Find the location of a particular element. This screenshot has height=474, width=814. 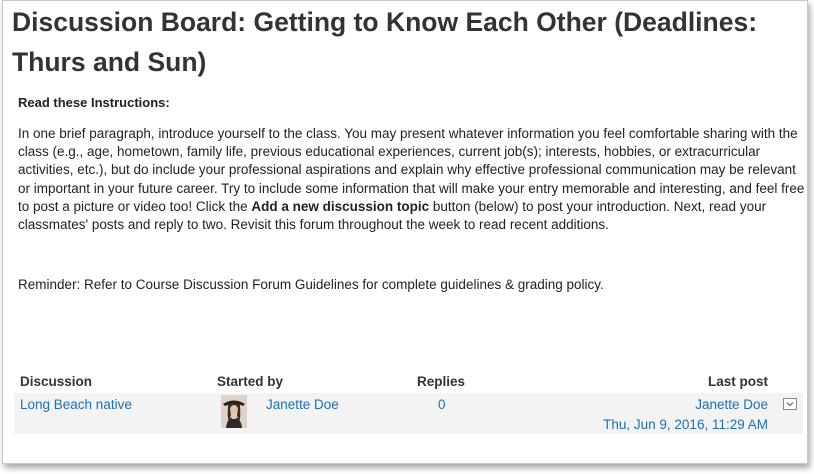

column-header-started-by: Started by is located at coordinates (250, 381).